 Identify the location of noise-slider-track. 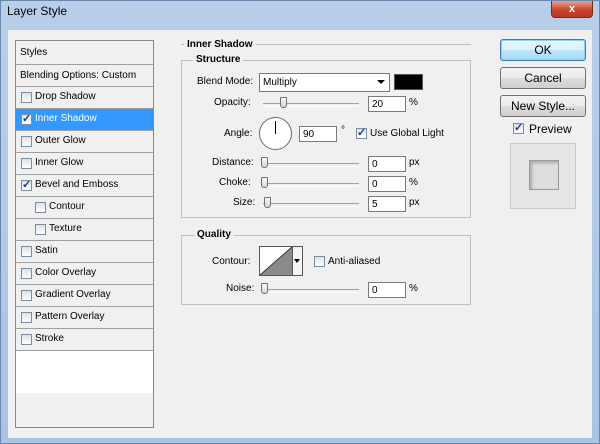
(311, 291).